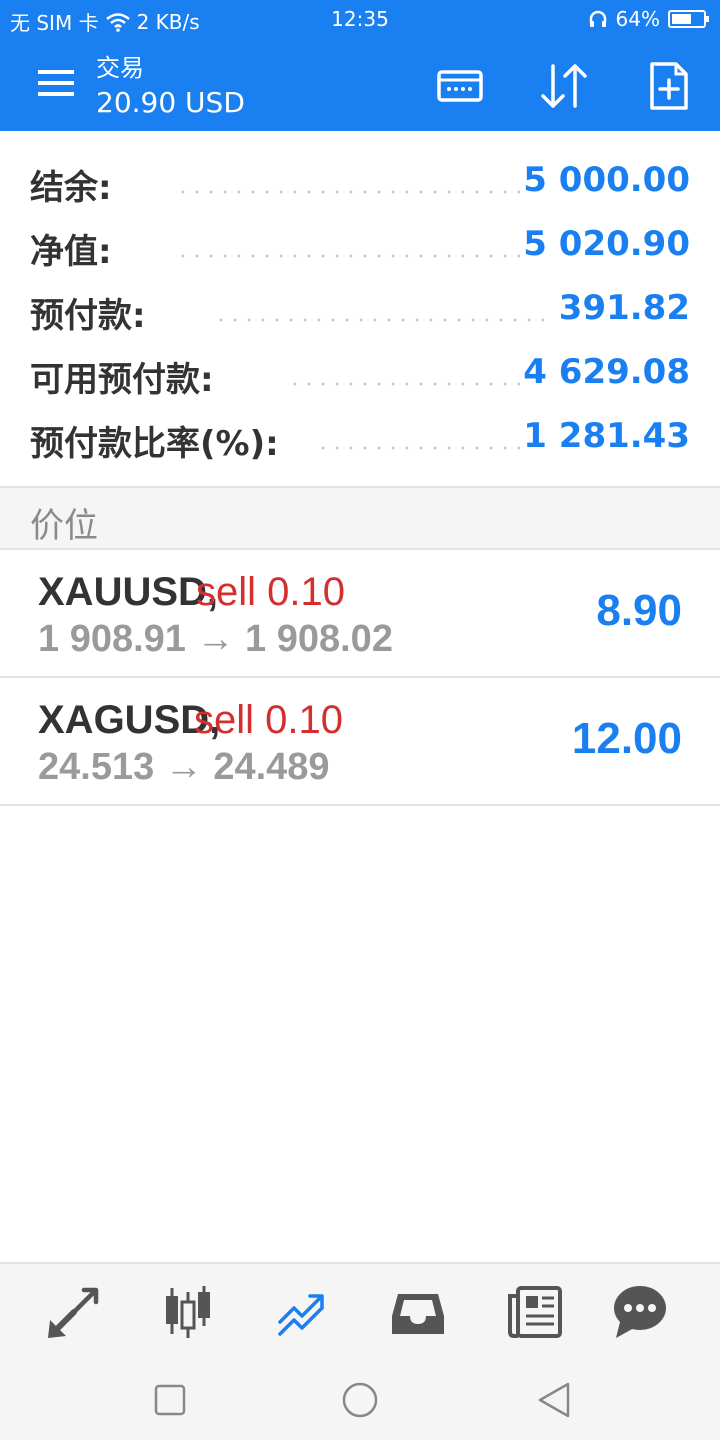 The width and height of the screenshot is (720, 1440). I want to click on chat-icon, so click(640, 1312).